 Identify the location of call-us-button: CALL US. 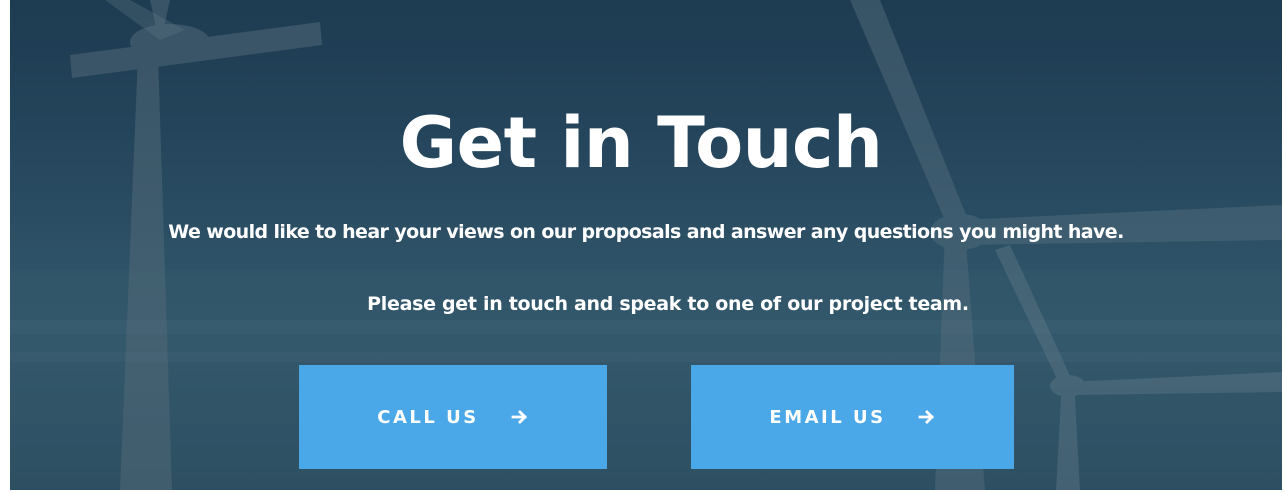
(453, 417).